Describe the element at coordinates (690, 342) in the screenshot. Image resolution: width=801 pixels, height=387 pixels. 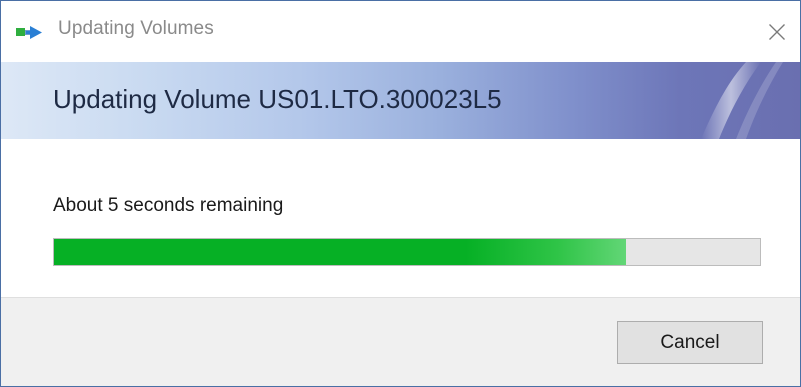
I see `cancel-button: Cancel` at that location.